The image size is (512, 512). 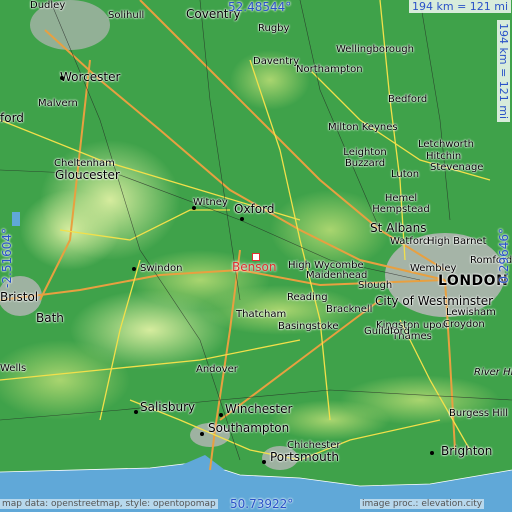 What do you see at coordinates (262, 504) in the screenshot?
I see `coord-bottom: 50.73922°` at bounding box center [262, 504].